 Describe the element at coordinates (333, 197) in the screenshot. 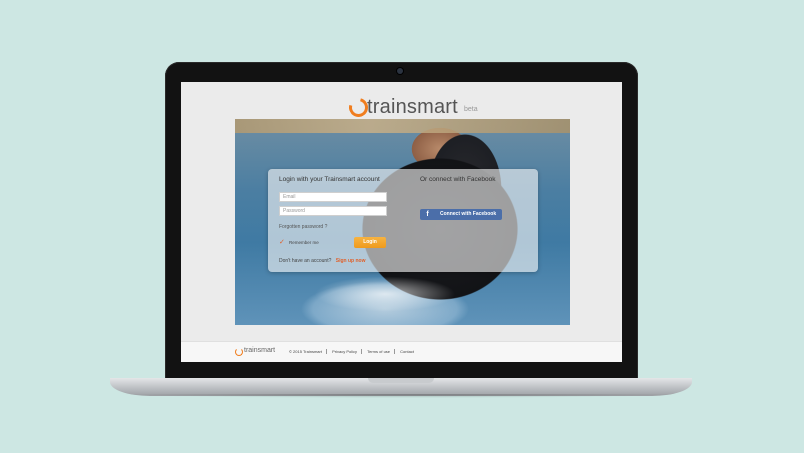

I see `email-field: Email` at that location.